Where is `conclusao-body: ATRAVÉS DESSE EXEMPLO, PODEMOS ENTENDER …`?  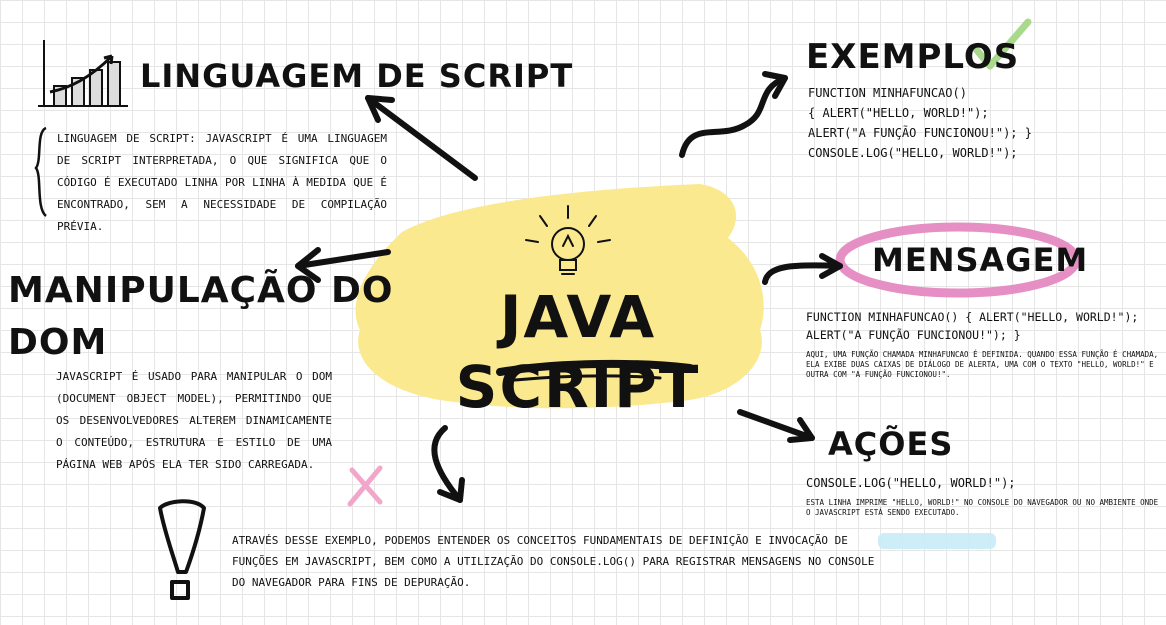 conclusao-body: ATRAVÉS DESSE EXEMPLO, PODEMOS ENTENDER … is located at coordinates (553, 561).